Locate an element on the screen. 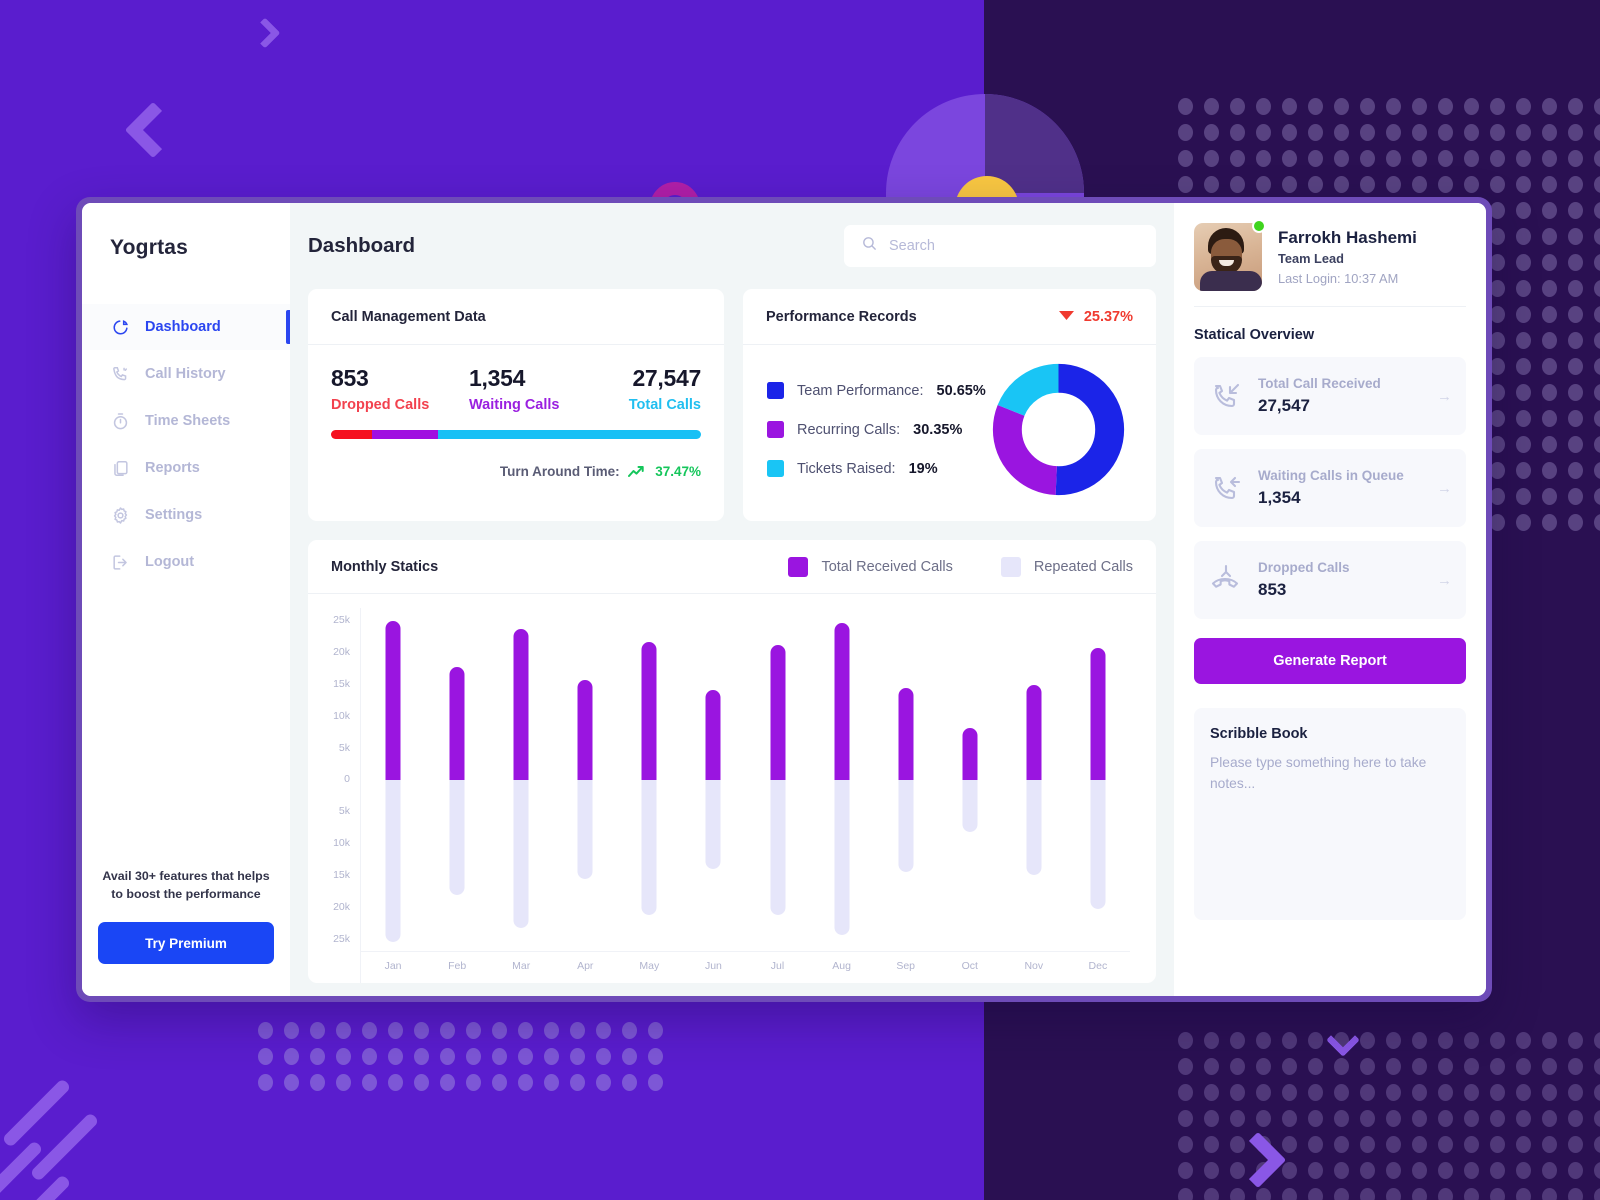 This screenshot has height=1200, width=1600. search-input is located at coordinates (1014, 246).